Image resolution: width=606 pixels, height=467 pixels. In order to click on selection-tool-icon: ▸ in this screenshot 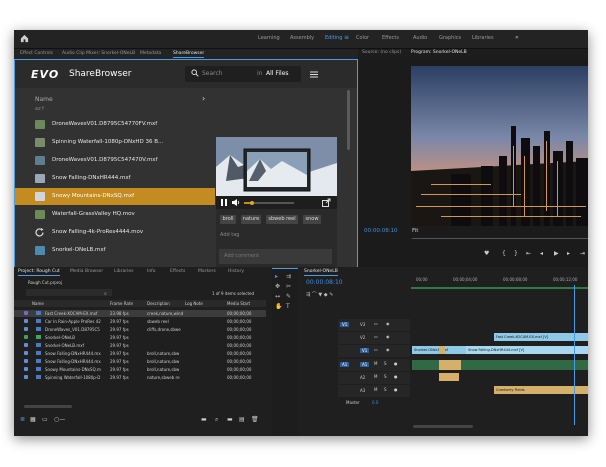, I will do `click(276, 276)`.